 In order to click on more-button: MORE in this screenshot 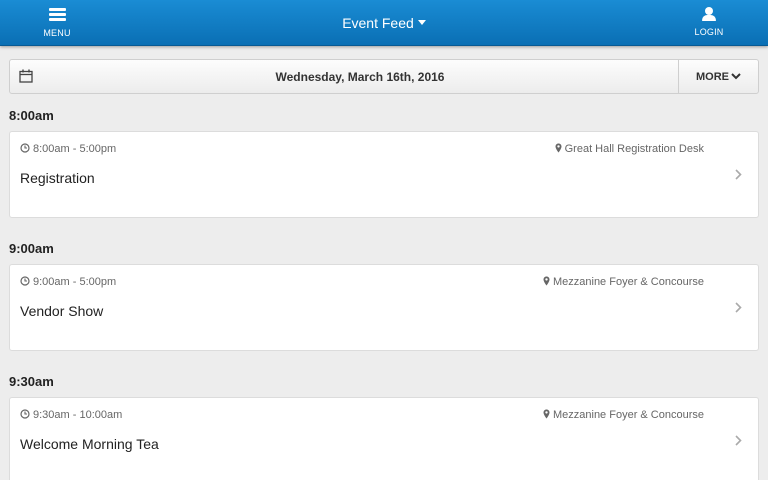, I will do `click(718, 76)`.